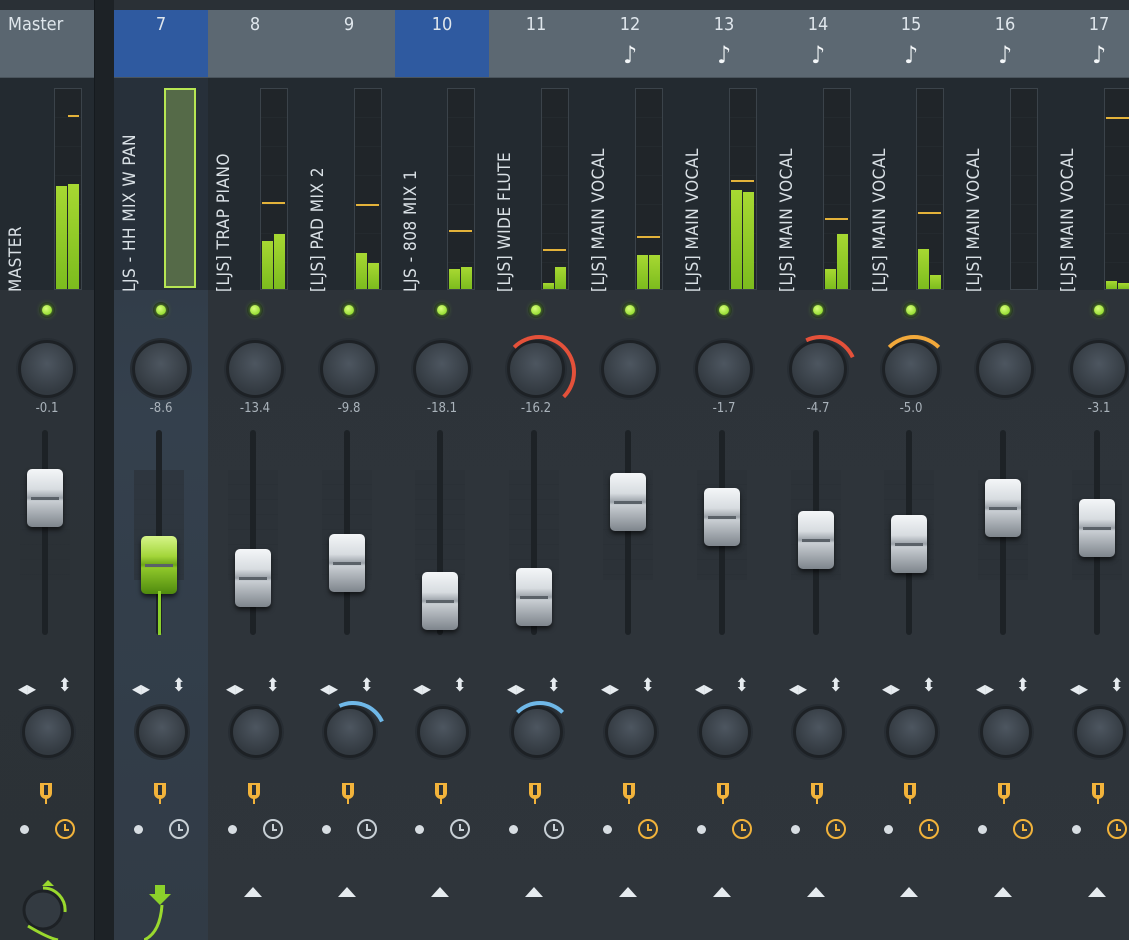 This screenshot has height=940, width=1129. Describe the element at coordinates (349, 44) in the screenshot. I see `strip-header: 9` at that location.